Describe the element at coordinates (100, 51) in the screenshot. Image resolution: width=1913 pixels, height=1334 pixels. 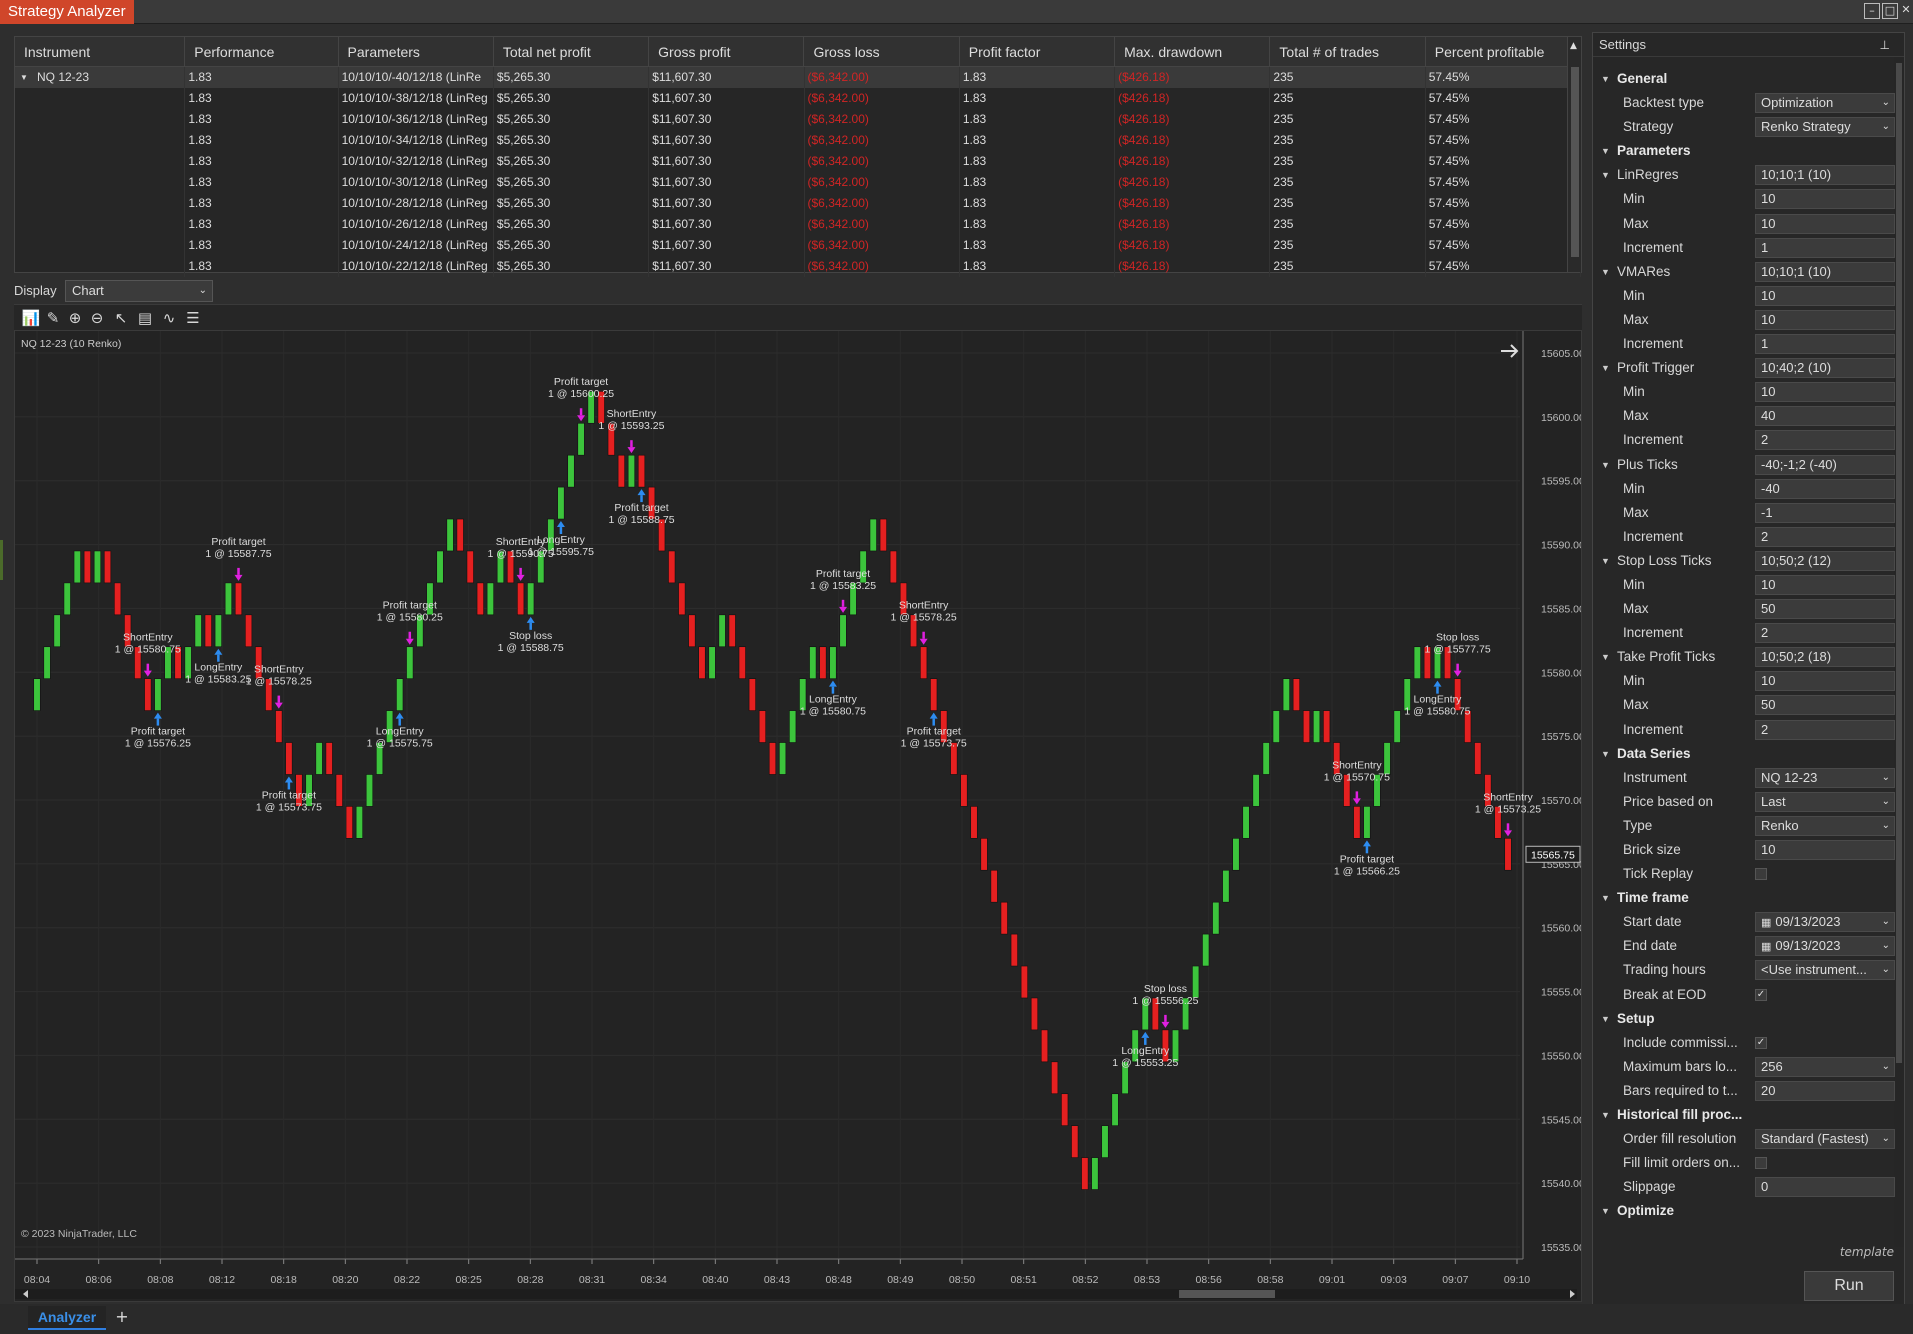
I see `column-header: Instrument` at that location.